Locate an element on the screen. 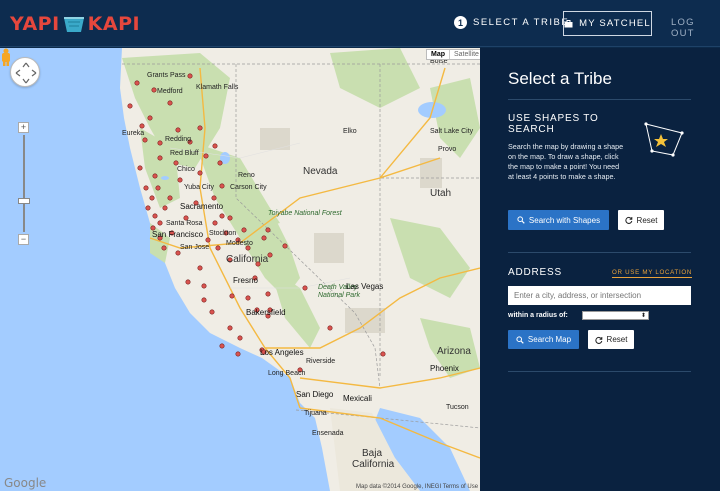 The height and width of the screenshot is (491, 720). map-label-utah: Utah is located at coordinates (441, 193).